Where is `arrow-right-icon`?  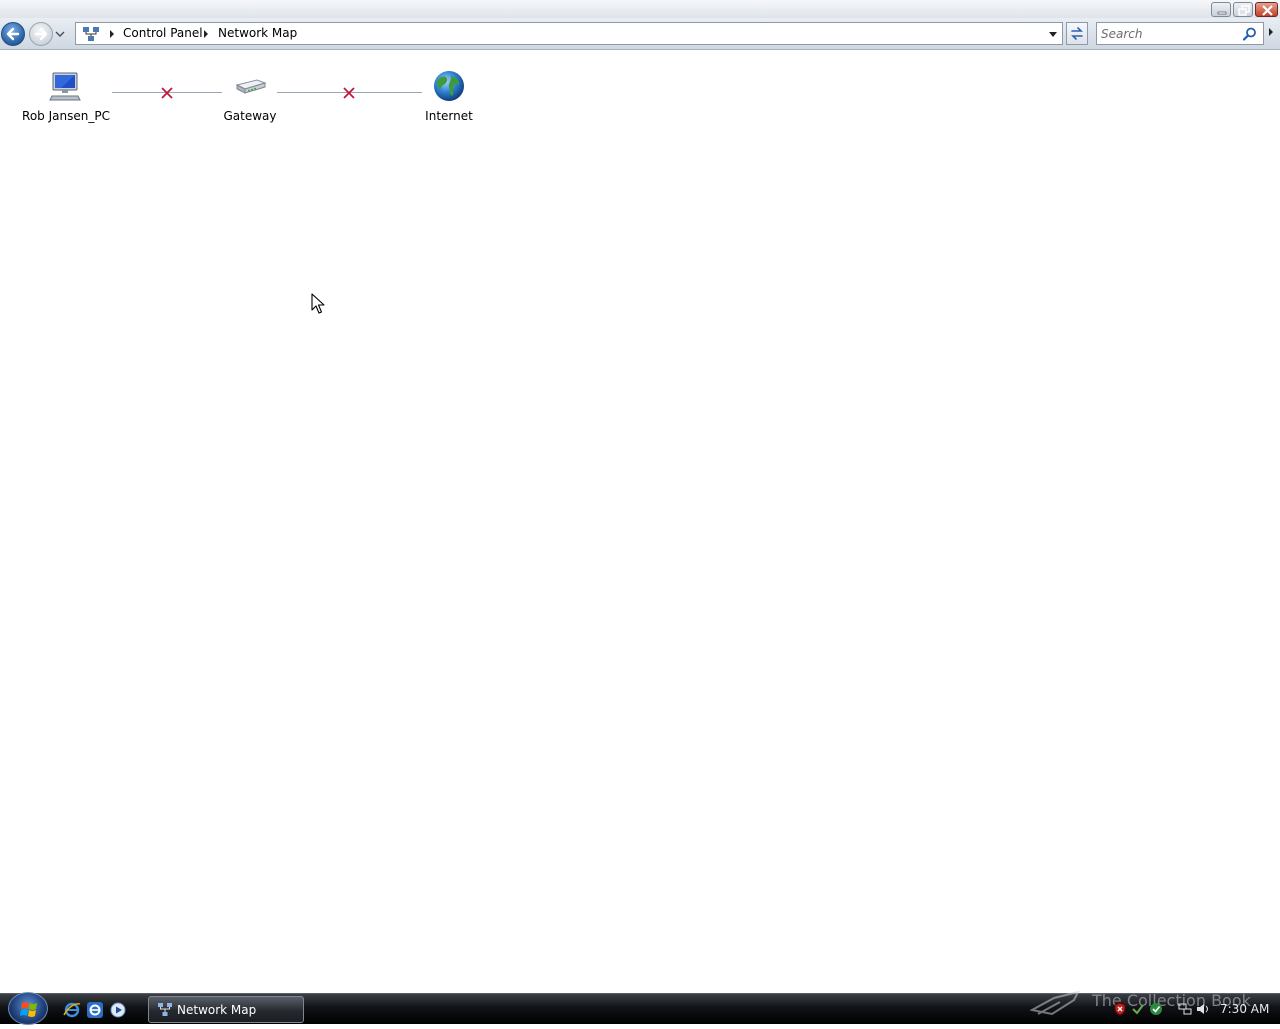 arrow-right-icon is located at coordinates (41, 34).